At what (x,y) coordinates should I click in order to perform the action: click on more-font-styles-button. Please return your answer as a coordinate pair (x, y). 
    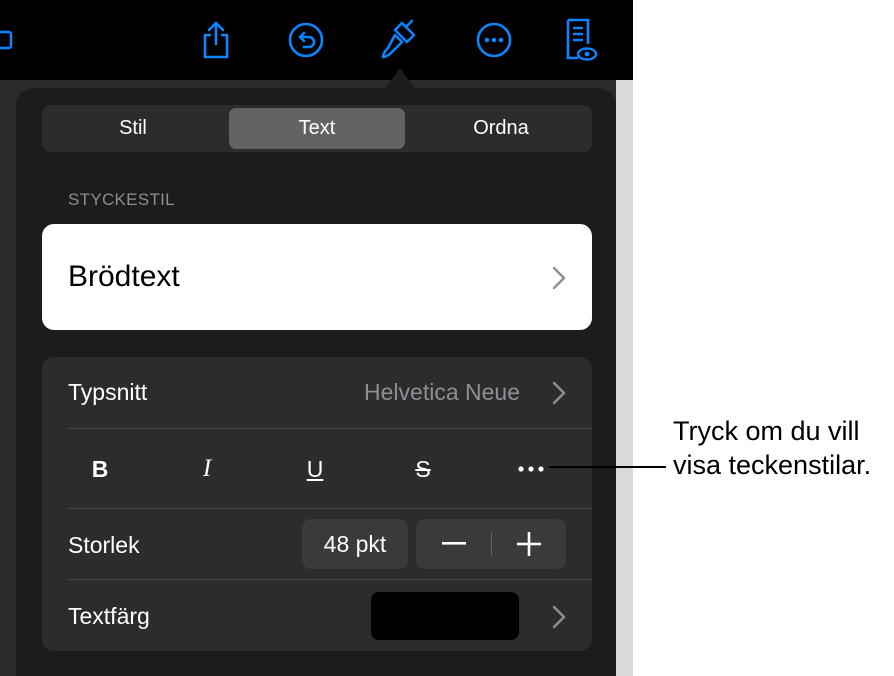
    Looking at the image, I should click on (531, 469).